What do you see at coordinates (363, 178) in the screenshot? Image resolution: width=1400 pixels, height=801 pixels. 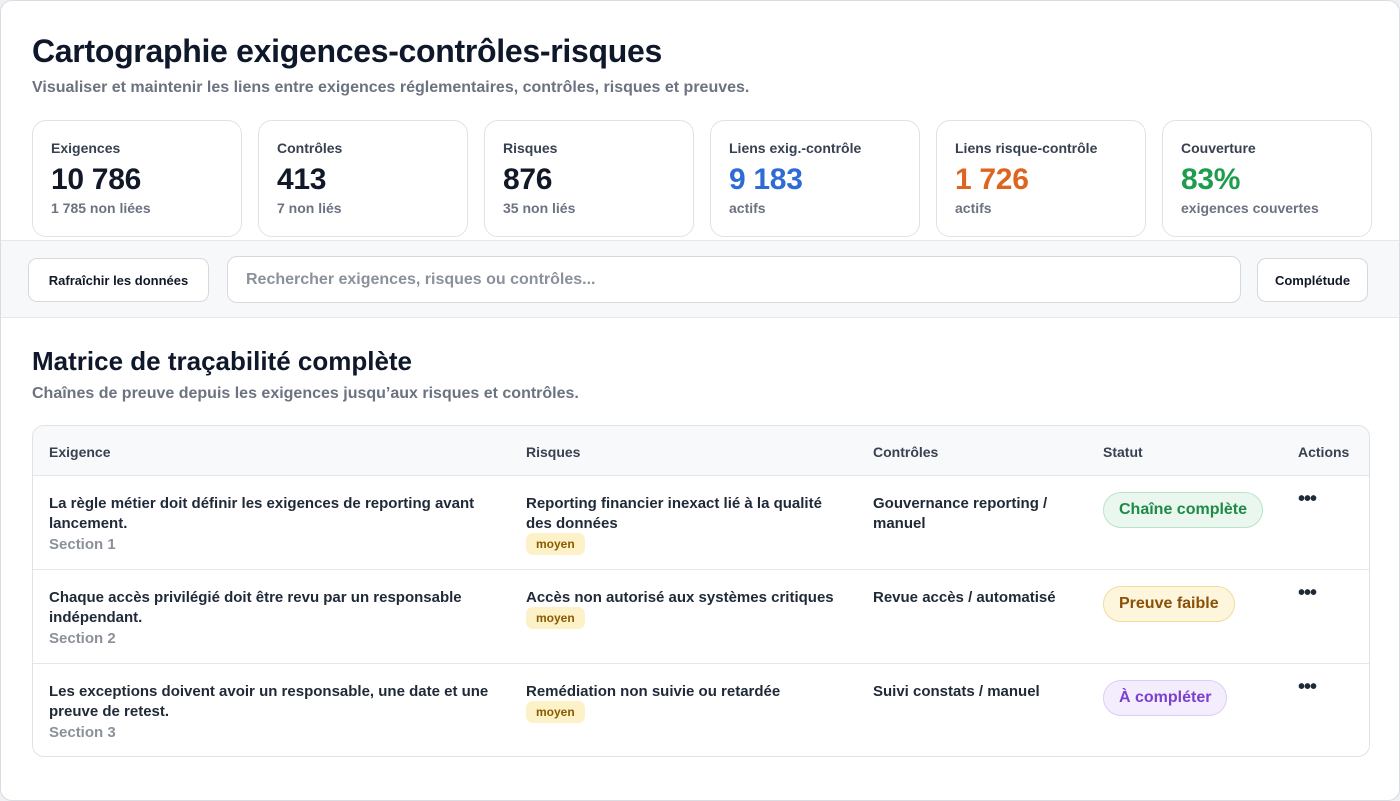 I see `stat-card-controles: Contrôles 413 7 non liés` at bounding box center [363, 178].